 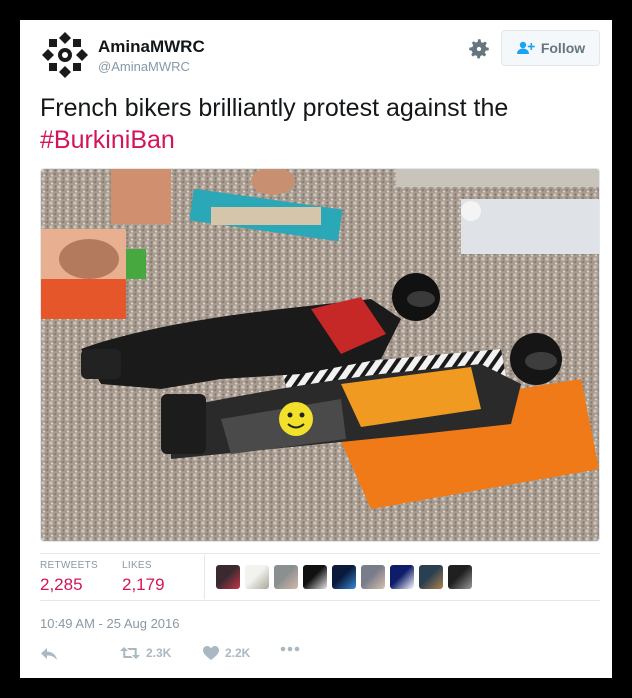 I want to click on hashtag-link: #BurkiniBan, so click(x=107, y=140).